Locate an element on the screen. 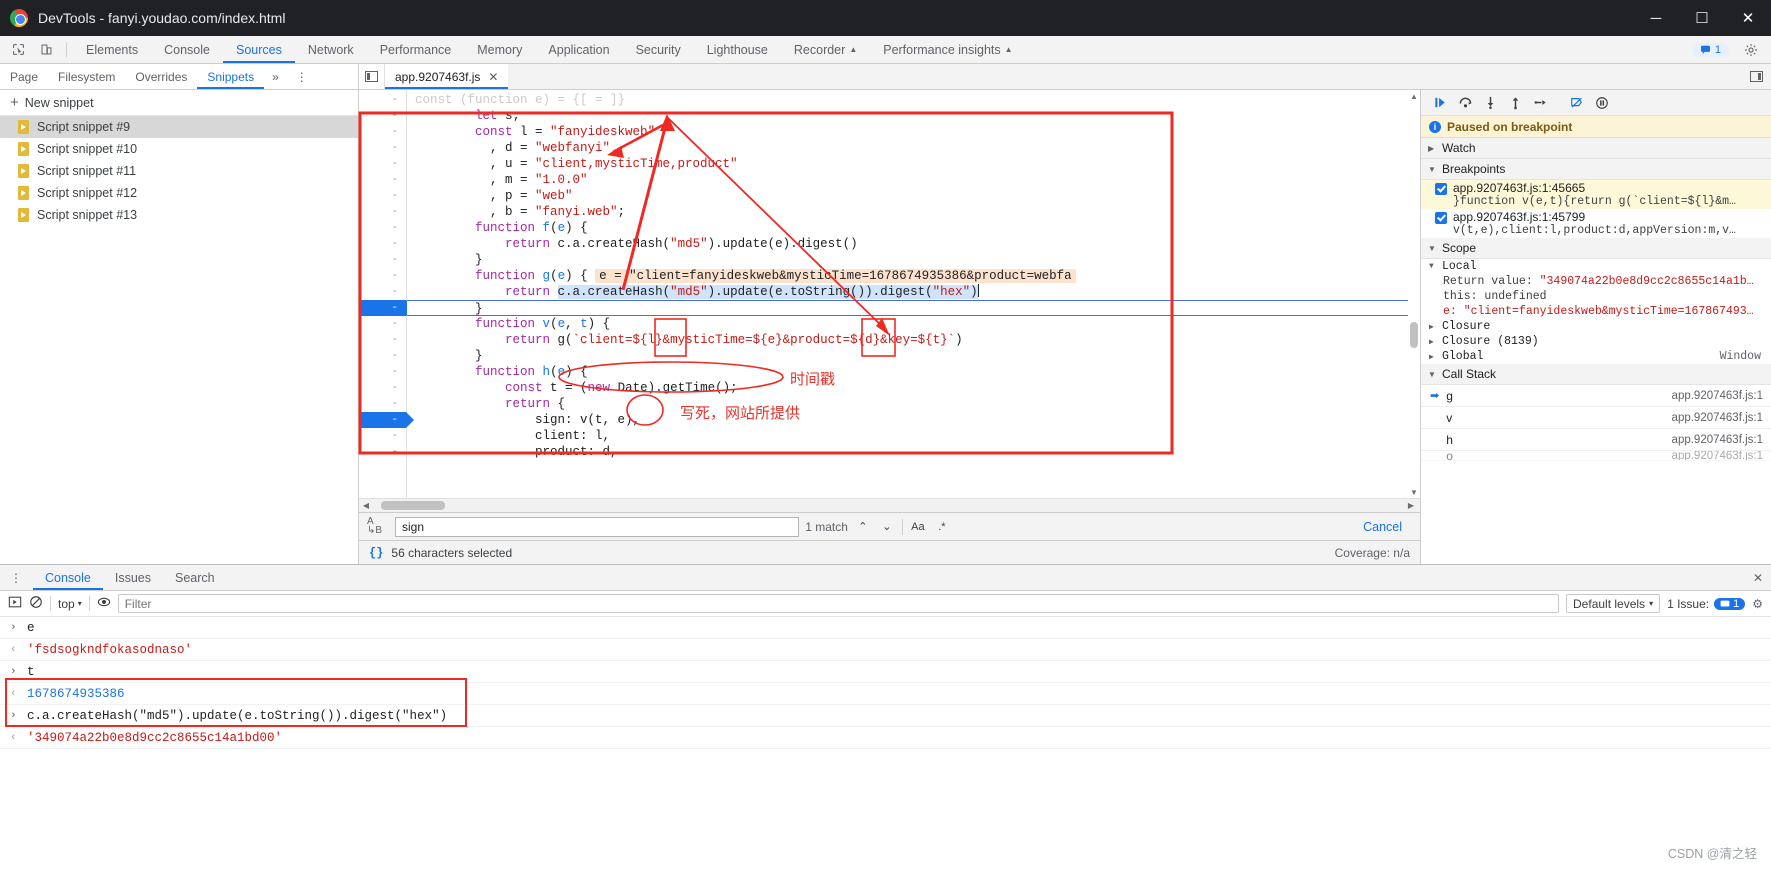 The width and height of the screenshot is (1771, 870). tab-elements: Elements is located at coordinates (112, 49).